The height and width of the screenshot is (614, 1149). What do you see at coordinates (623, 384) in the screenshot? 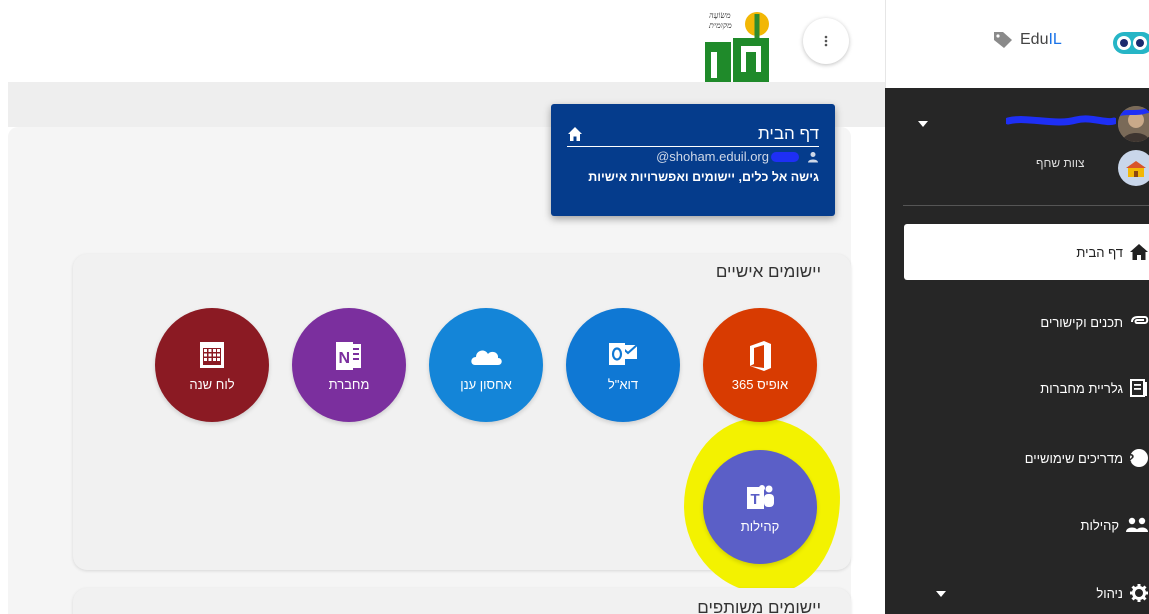
I see `app-label: דוא"ל` at bounding box center [623, 384].